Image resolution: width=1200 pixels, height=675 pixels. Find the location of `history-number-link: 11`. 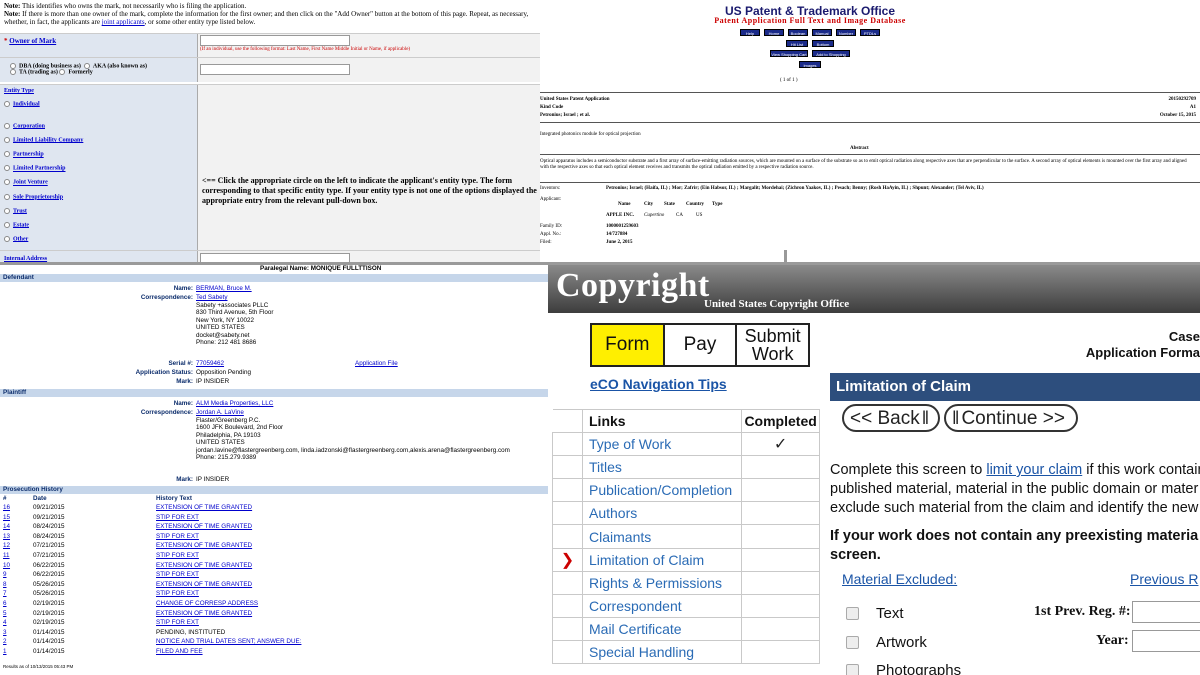

history-number-link: 11 is located at coordinates (6, 556).